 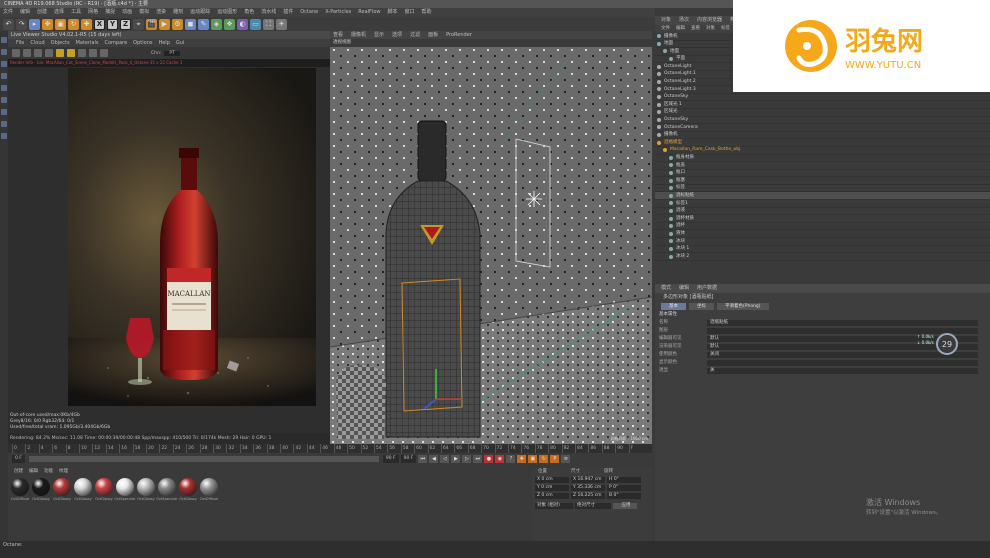 I want to click on key-scale-icon: ▣, so click(x=533, y=459).